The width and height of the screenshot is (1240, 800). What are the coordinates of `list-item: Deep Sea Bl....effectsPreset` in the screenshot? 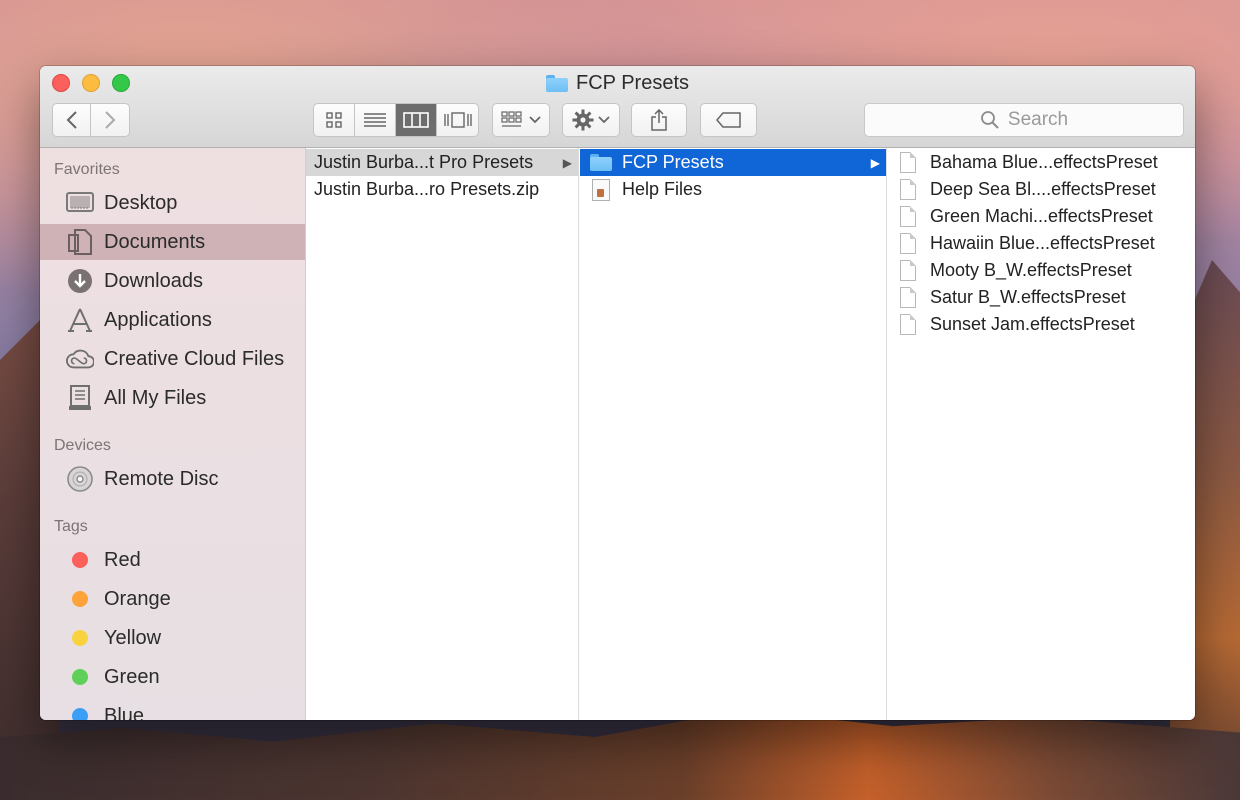 It's located at (1041, 189).